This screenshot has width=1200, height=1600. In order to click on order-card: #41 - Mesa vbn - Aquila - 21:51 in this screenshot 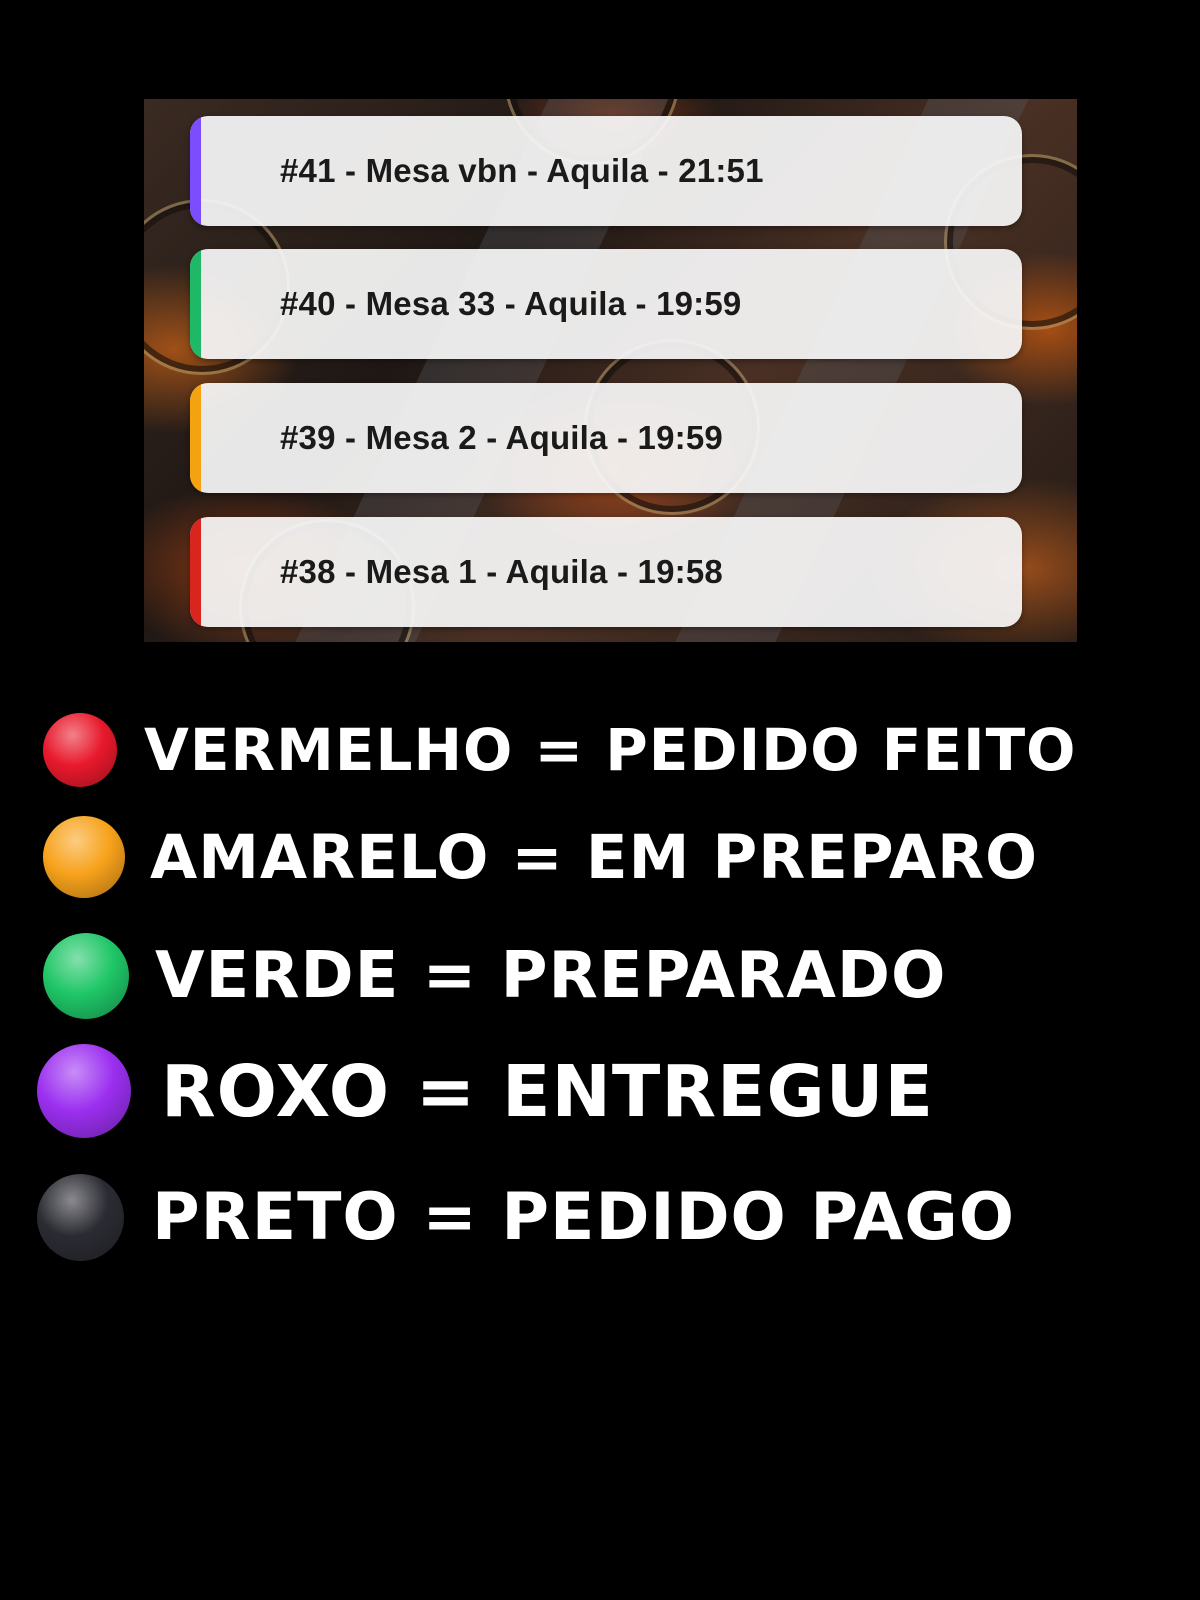, I will do `click(606, 171)`.